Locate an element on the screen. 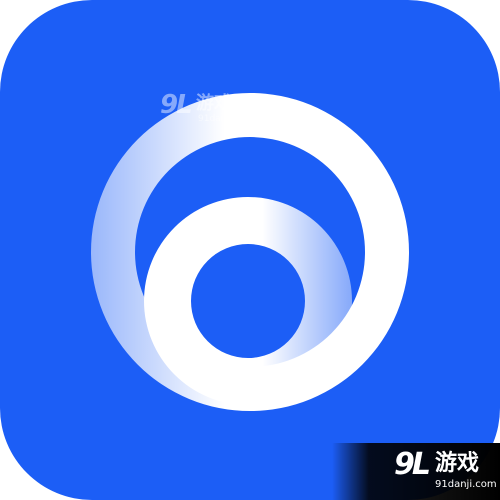 This screenshot has height=500, width=500. watermark-top: 9L 游戏 91danji.com is located at coordinates (215, 110).